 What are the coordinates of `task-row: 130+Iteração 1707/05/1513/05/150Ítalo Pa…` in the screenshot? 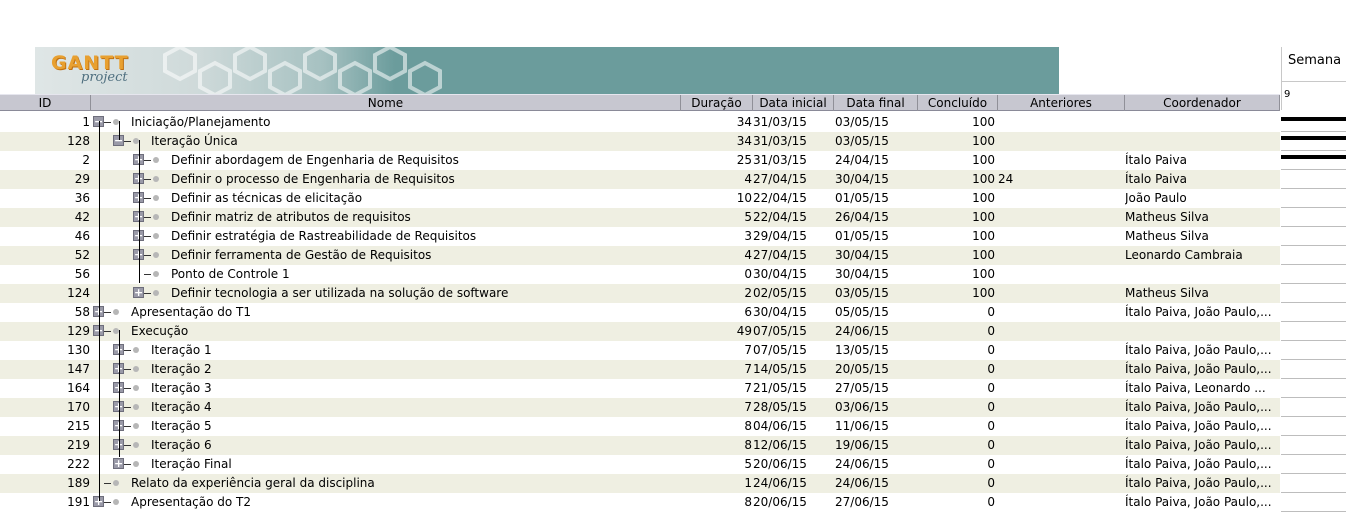 It's located at (640, 350).